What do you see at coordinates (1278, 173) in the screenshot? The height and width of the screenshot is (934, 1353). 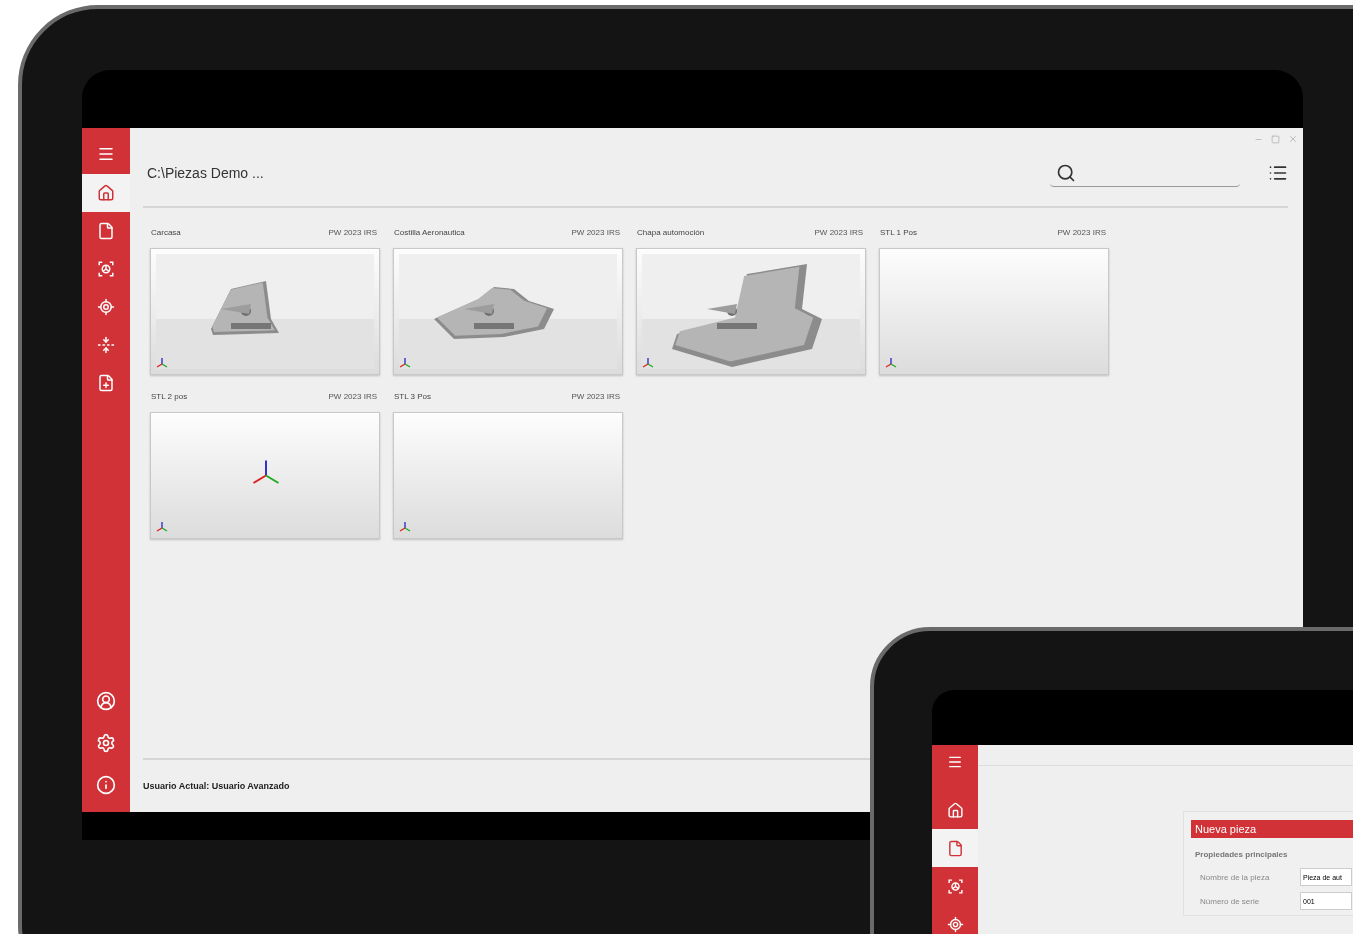 I see `list-view-button` at bounding box center [1278, 173].